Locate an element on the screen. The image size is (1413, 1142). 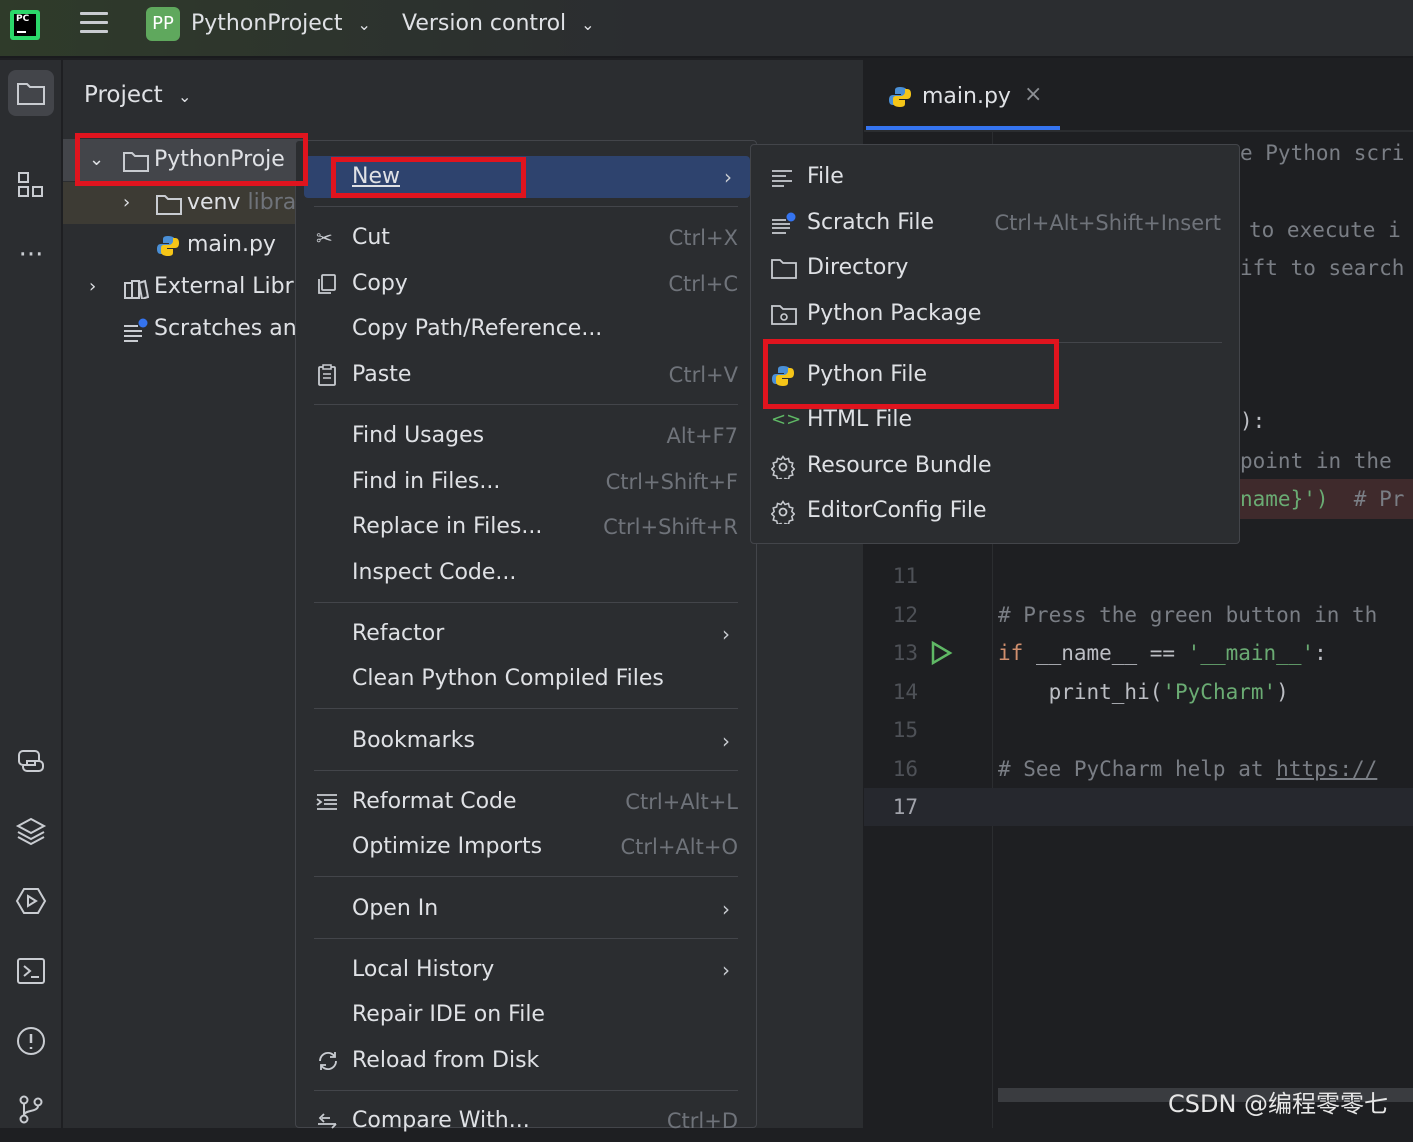
pycharm-logo-icon: PC is located at coordinates (25, 25).